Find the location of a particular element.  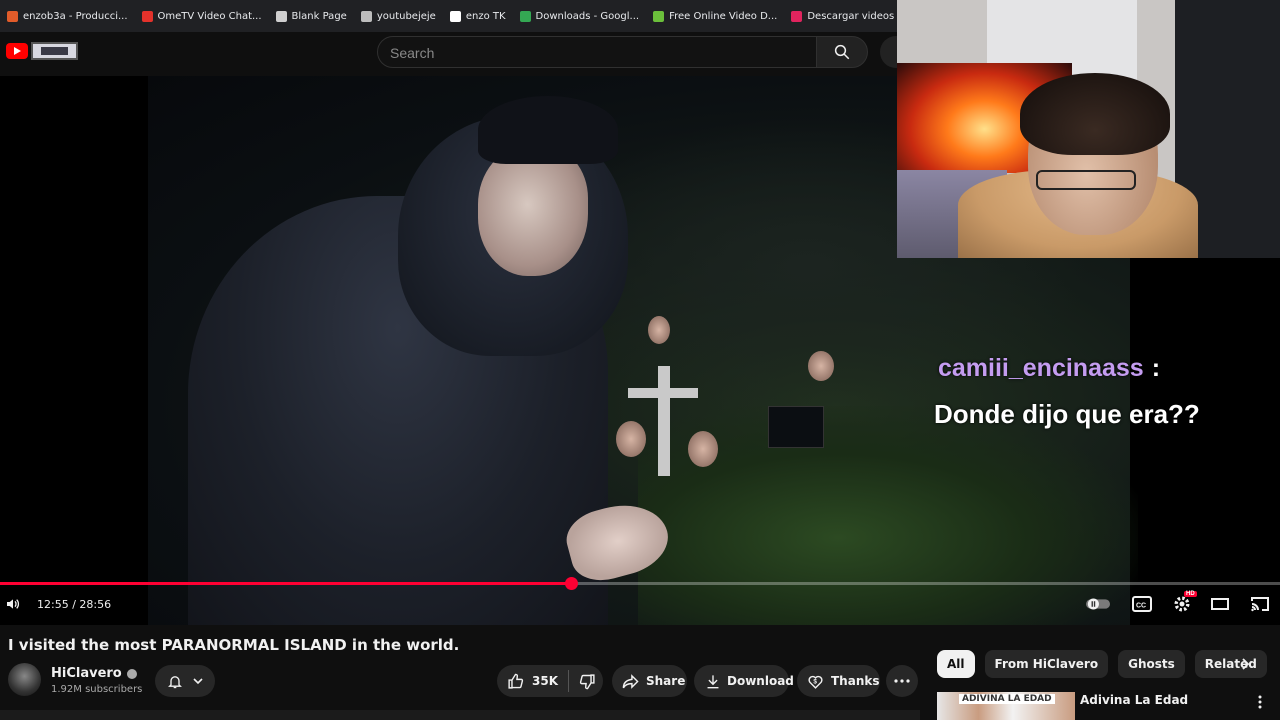

bookmark-label: Blank Page is located at coordinates (319, 16).